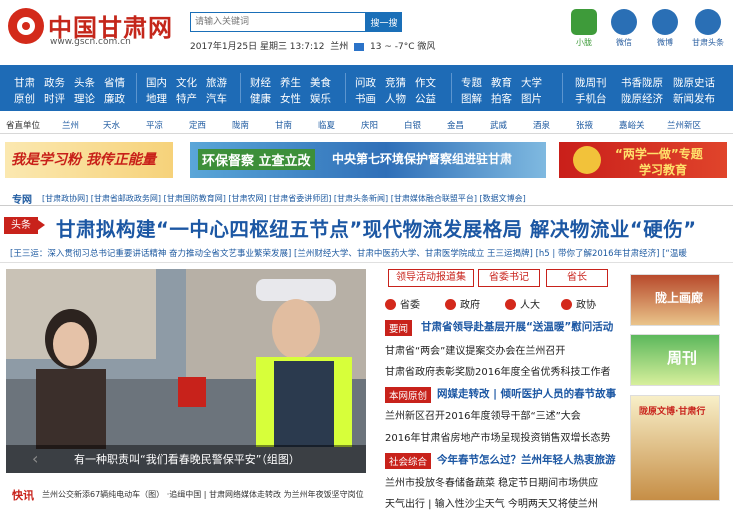 The width and height of the screenshot is (733, 513). Describe the element at coordinates (384, 22) in the screenshot. I see `search-button: 搜一搜` at that location.